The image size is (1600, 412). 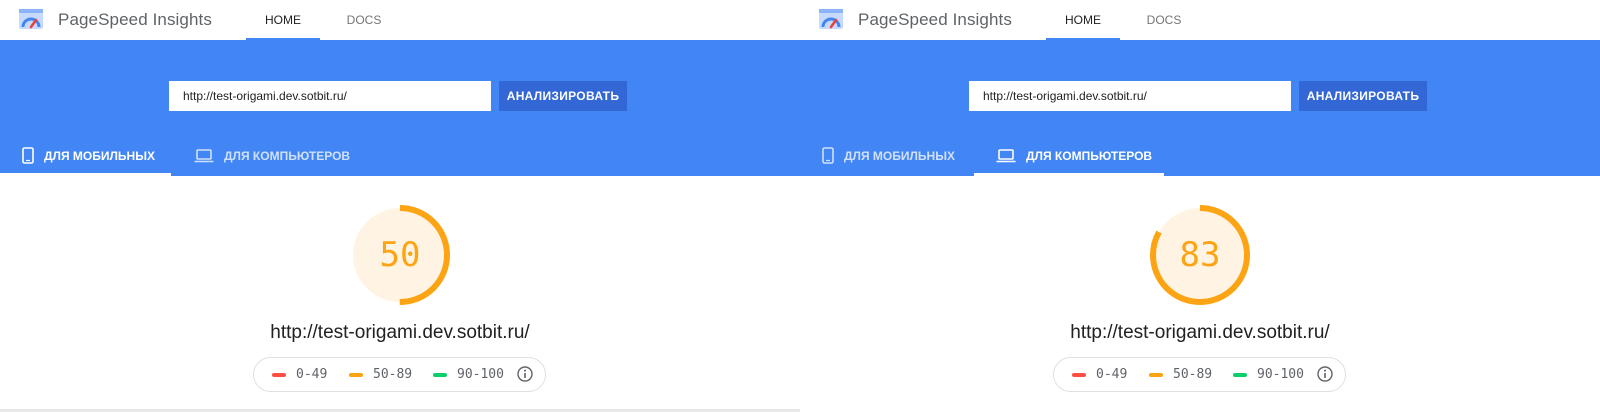 I want to click on score-gauge: 50, so click(x=400, y=255).